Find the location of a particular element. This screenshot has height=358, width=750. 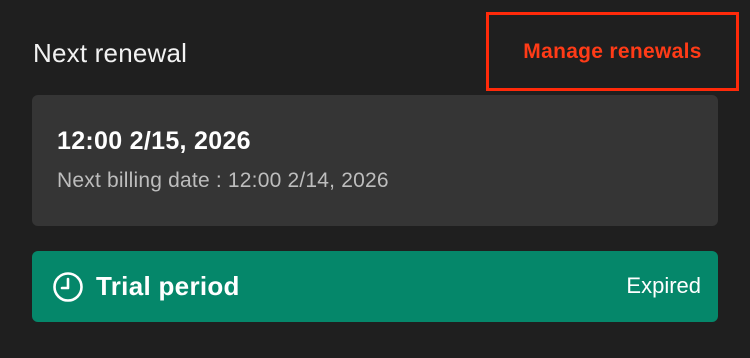

manage-renewals-label: Manage renewals is located at coordinates (612, 52).